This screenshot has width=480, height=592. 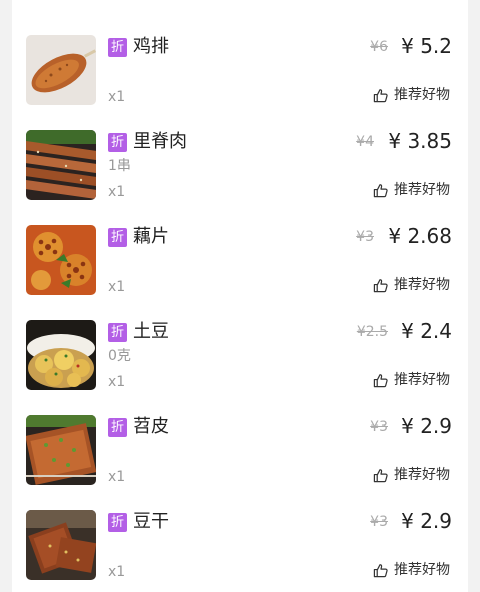 I want to click on product-quantity: x1, so click(x=117, y=572).